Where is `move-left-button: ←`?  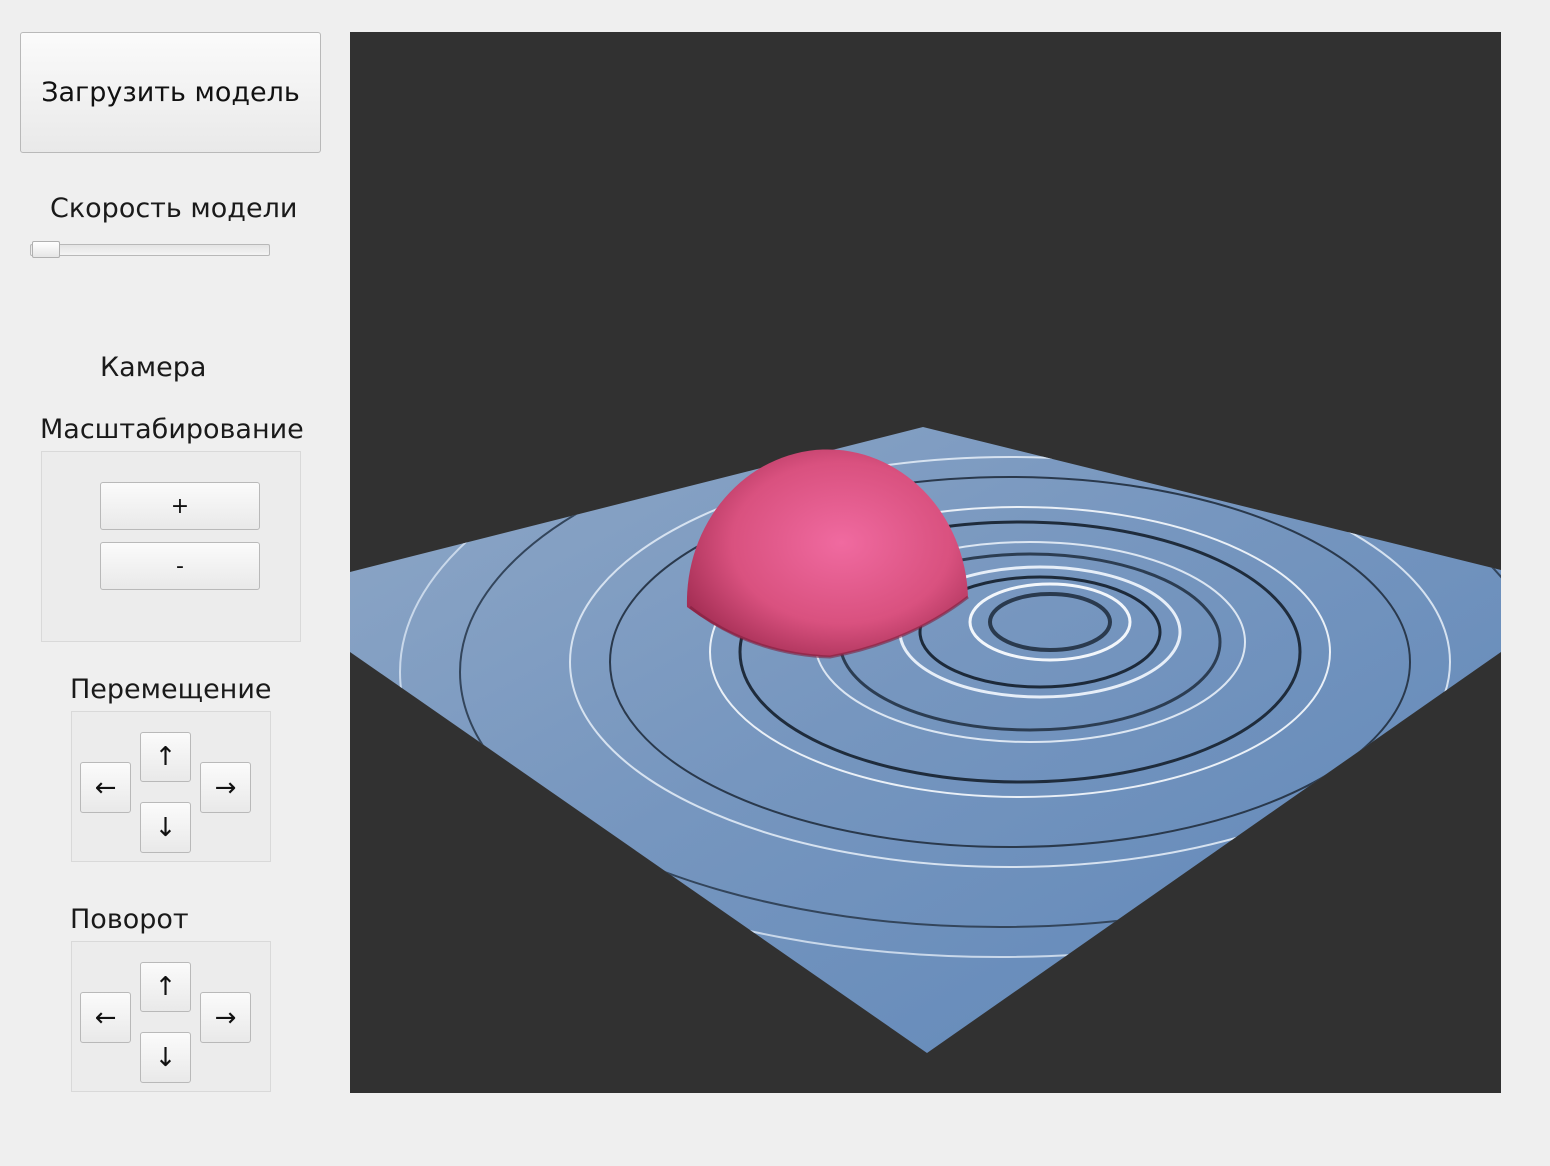
move-left-button: ← is located at coordinates (105, 787).